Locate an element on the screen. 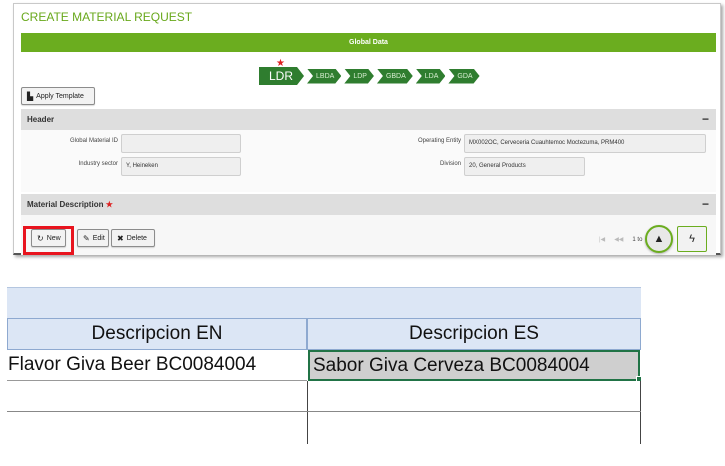  column-header-en: Descripcion EN is located at coordinates (157, 334).